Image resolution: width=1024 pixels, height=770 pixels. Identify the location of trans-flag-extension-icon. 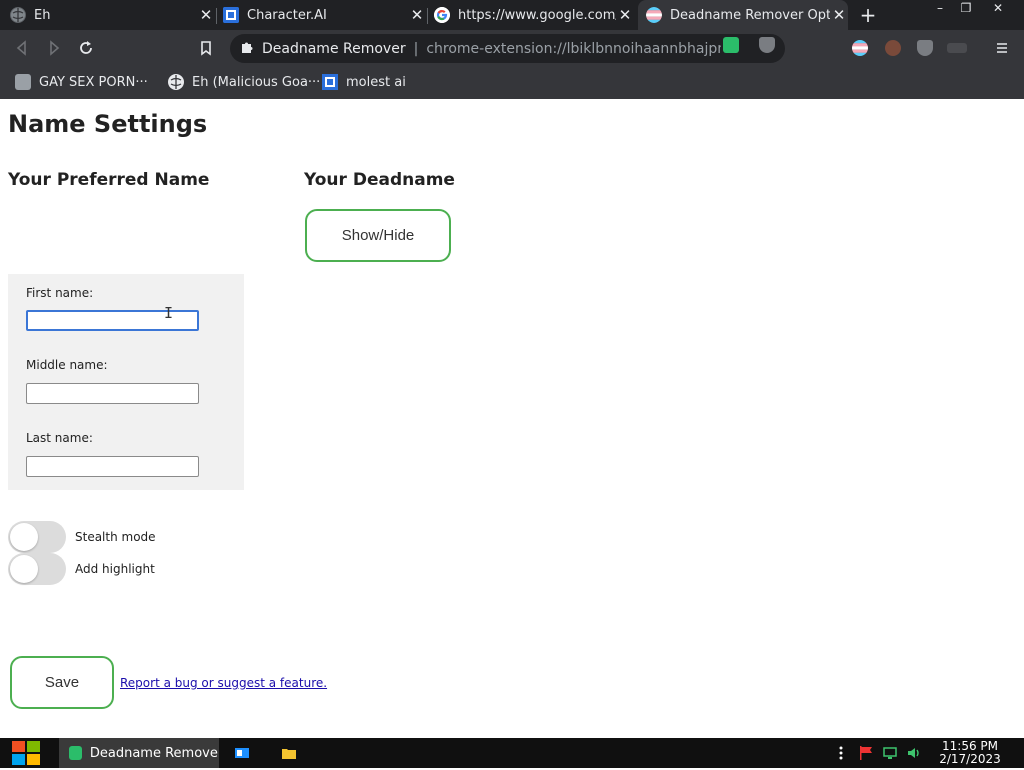
(860, 48).